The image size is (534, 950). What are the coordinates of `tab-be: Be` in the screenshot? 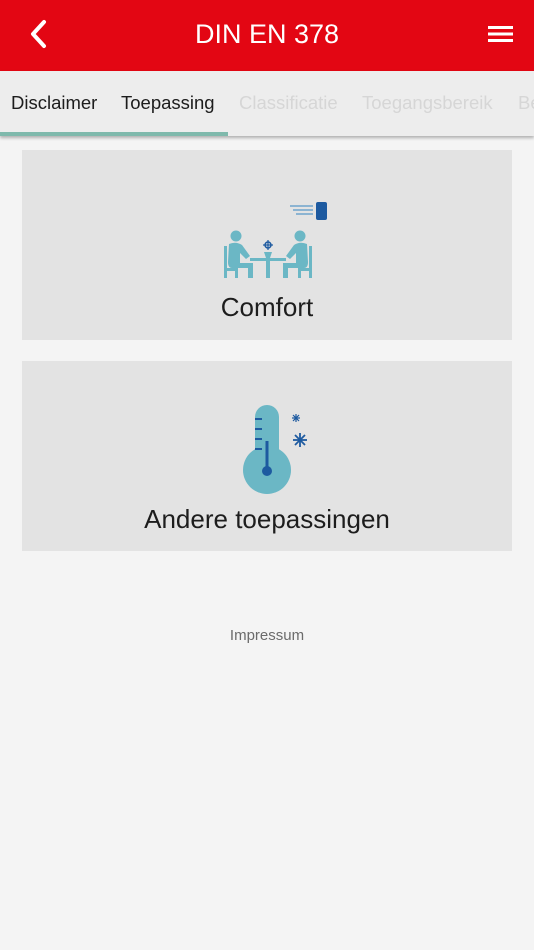 It's located at (526, 103).